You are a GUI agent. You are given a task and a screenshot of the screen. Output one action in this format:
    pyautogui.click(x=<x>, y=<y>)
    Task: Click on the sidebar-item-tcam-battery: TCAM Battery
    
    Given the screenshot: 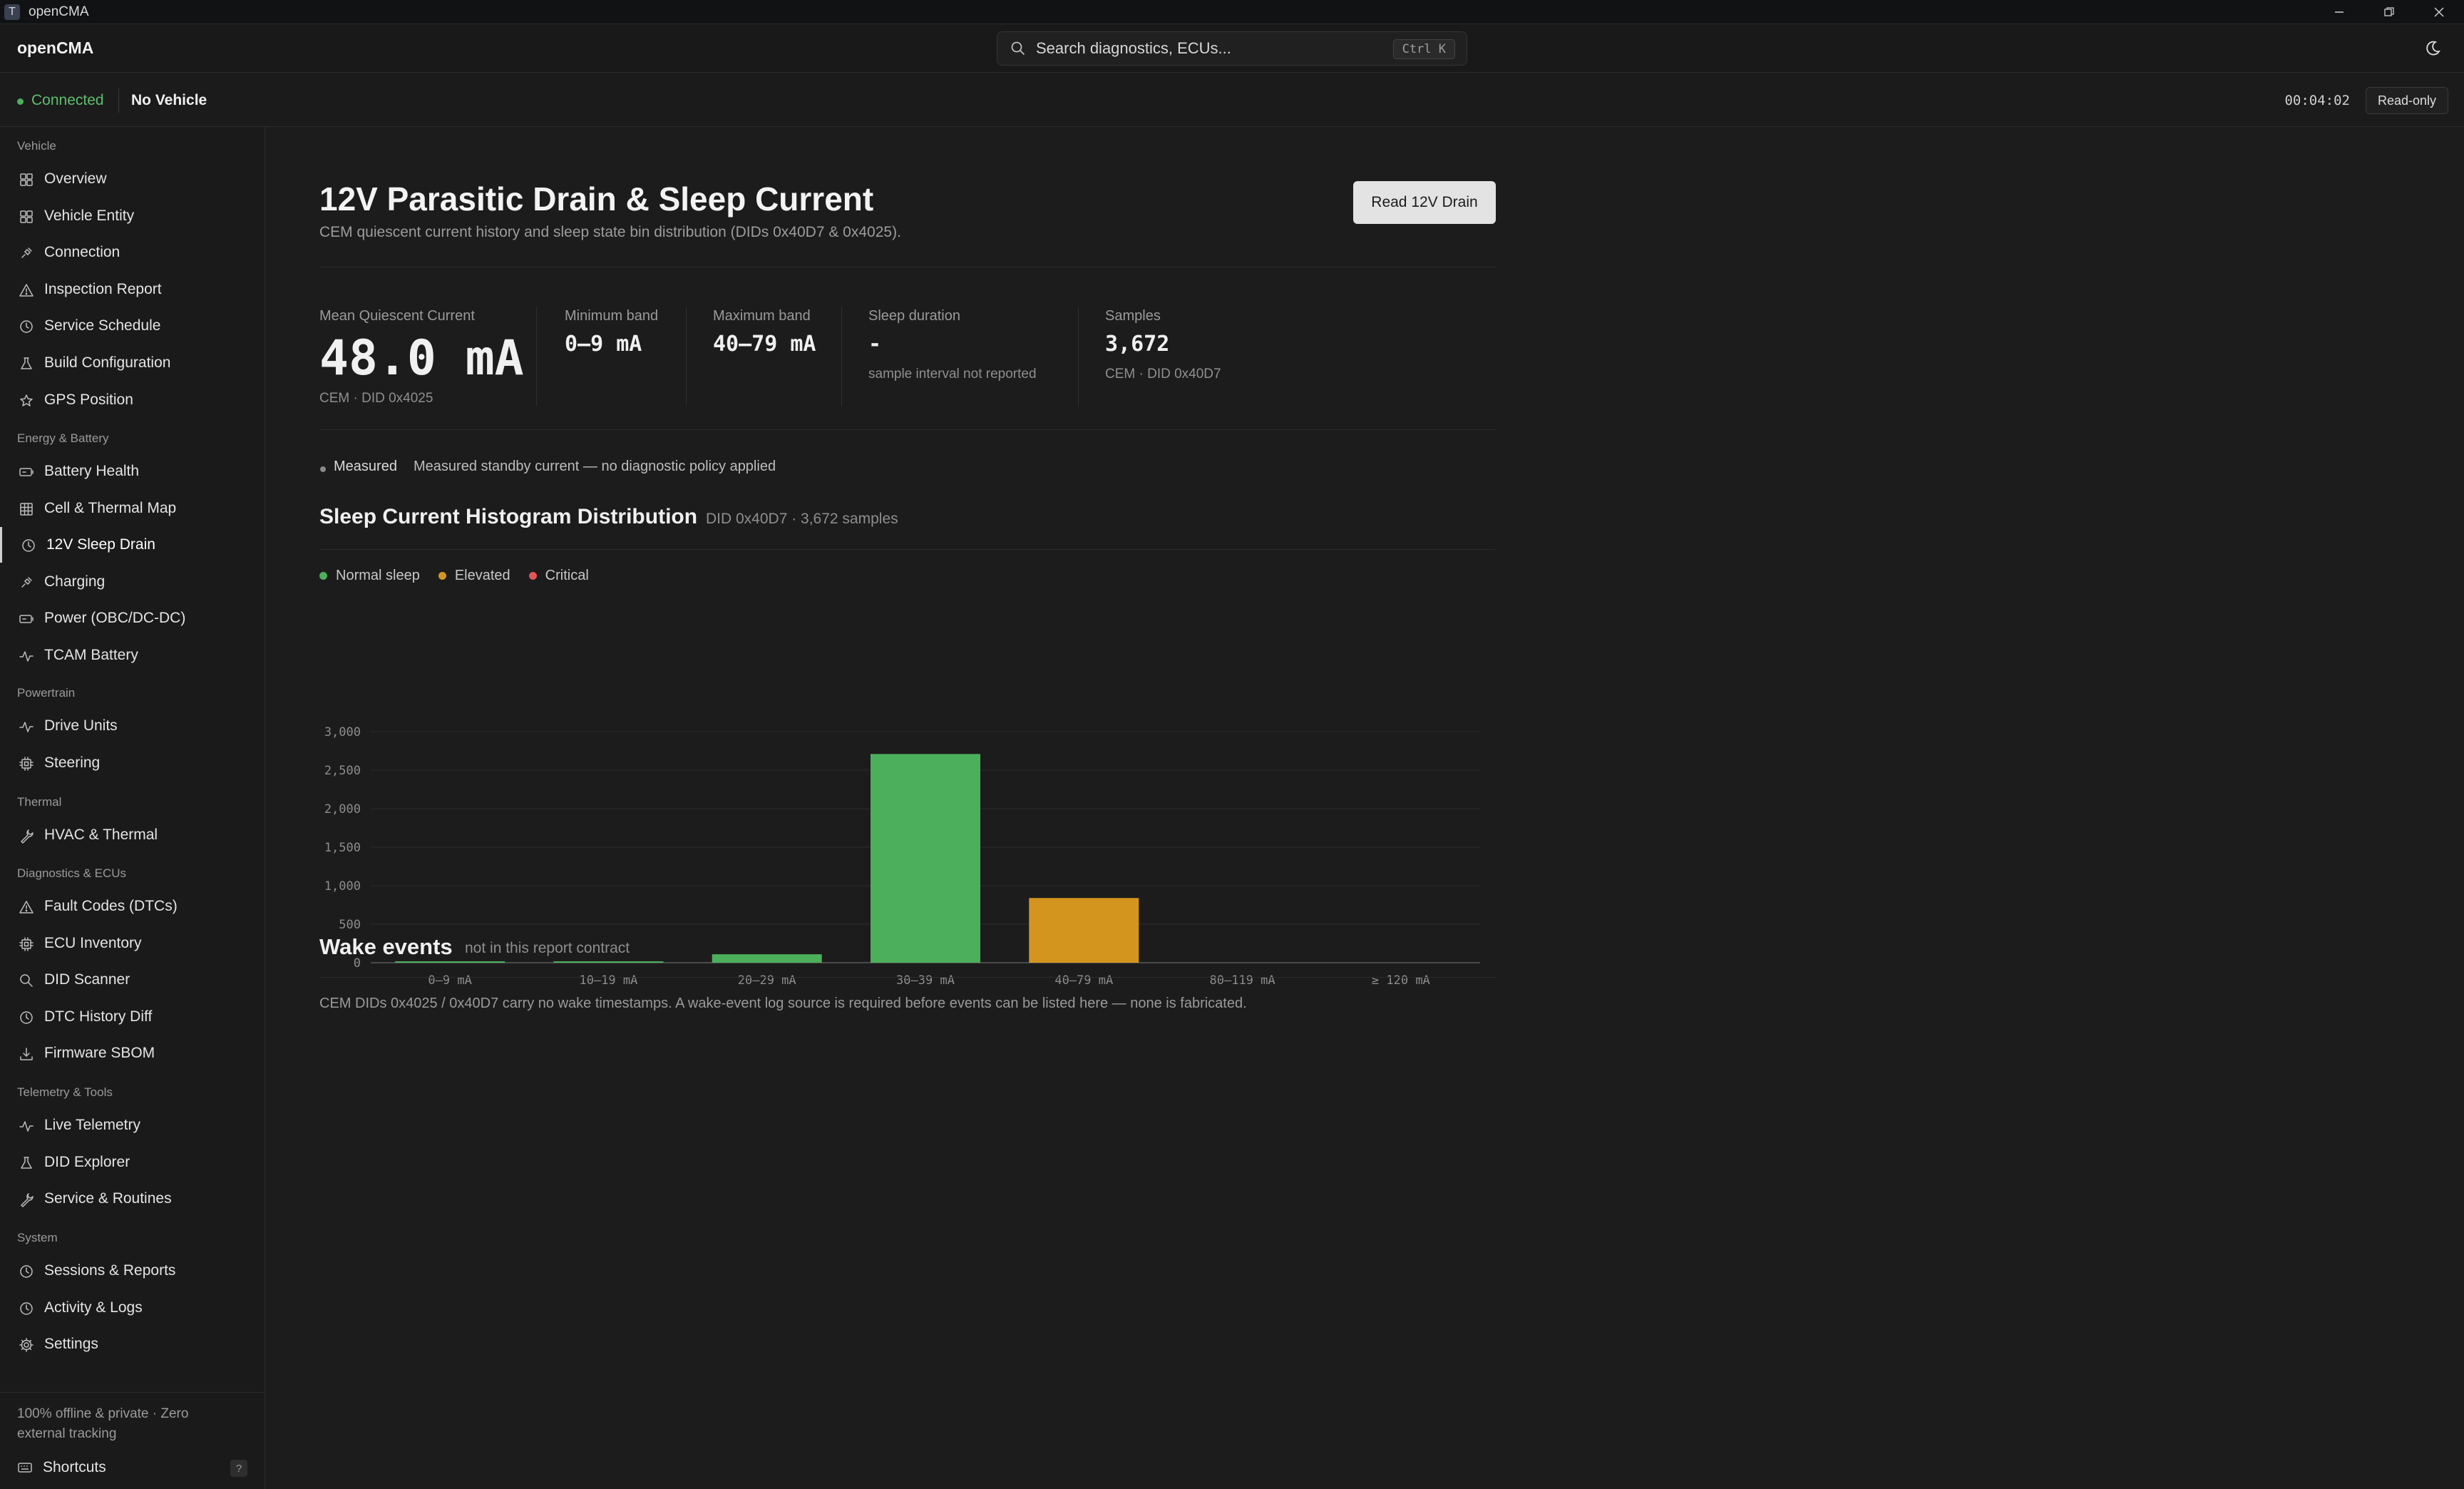 What is the action you would take?
    pyautogui.click(x=132, y=655)
    